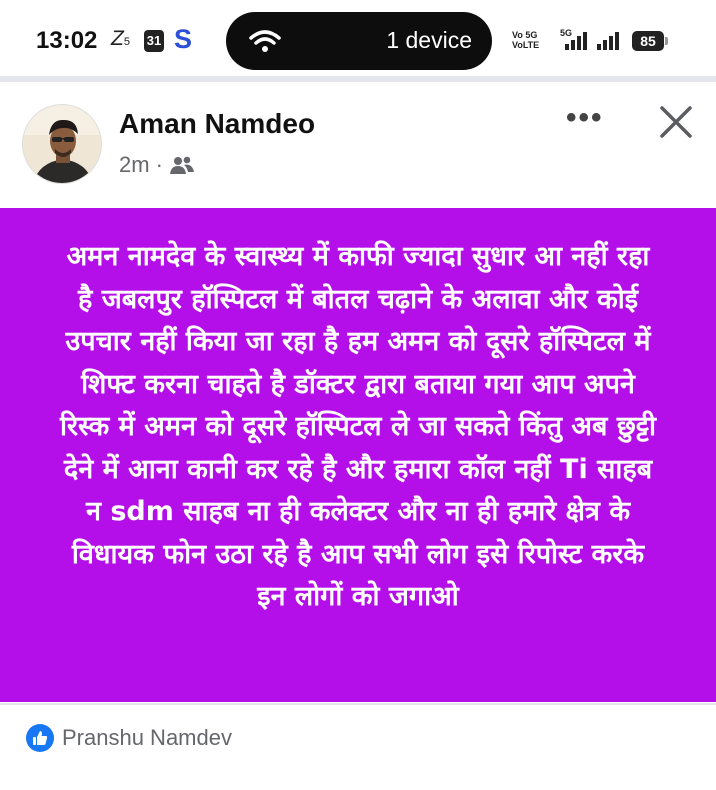 This screenshot has width=716, height=790. I want to click on status-time: 13:02, so click(67, 40).